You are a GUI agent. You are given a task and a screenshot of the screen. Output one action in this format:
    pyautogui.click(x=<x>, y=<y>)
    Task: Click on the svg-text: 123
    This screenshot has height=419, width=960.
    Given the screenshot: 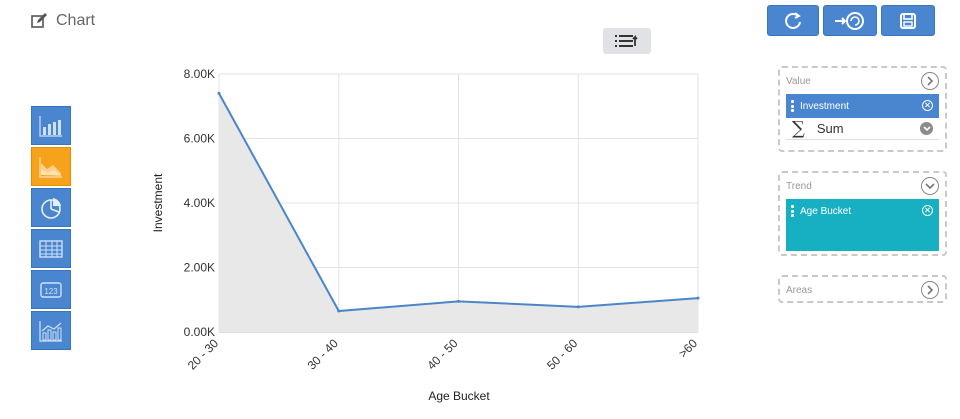 What is the action you would take?
    pyautogui.click(x=51, y=291)
    